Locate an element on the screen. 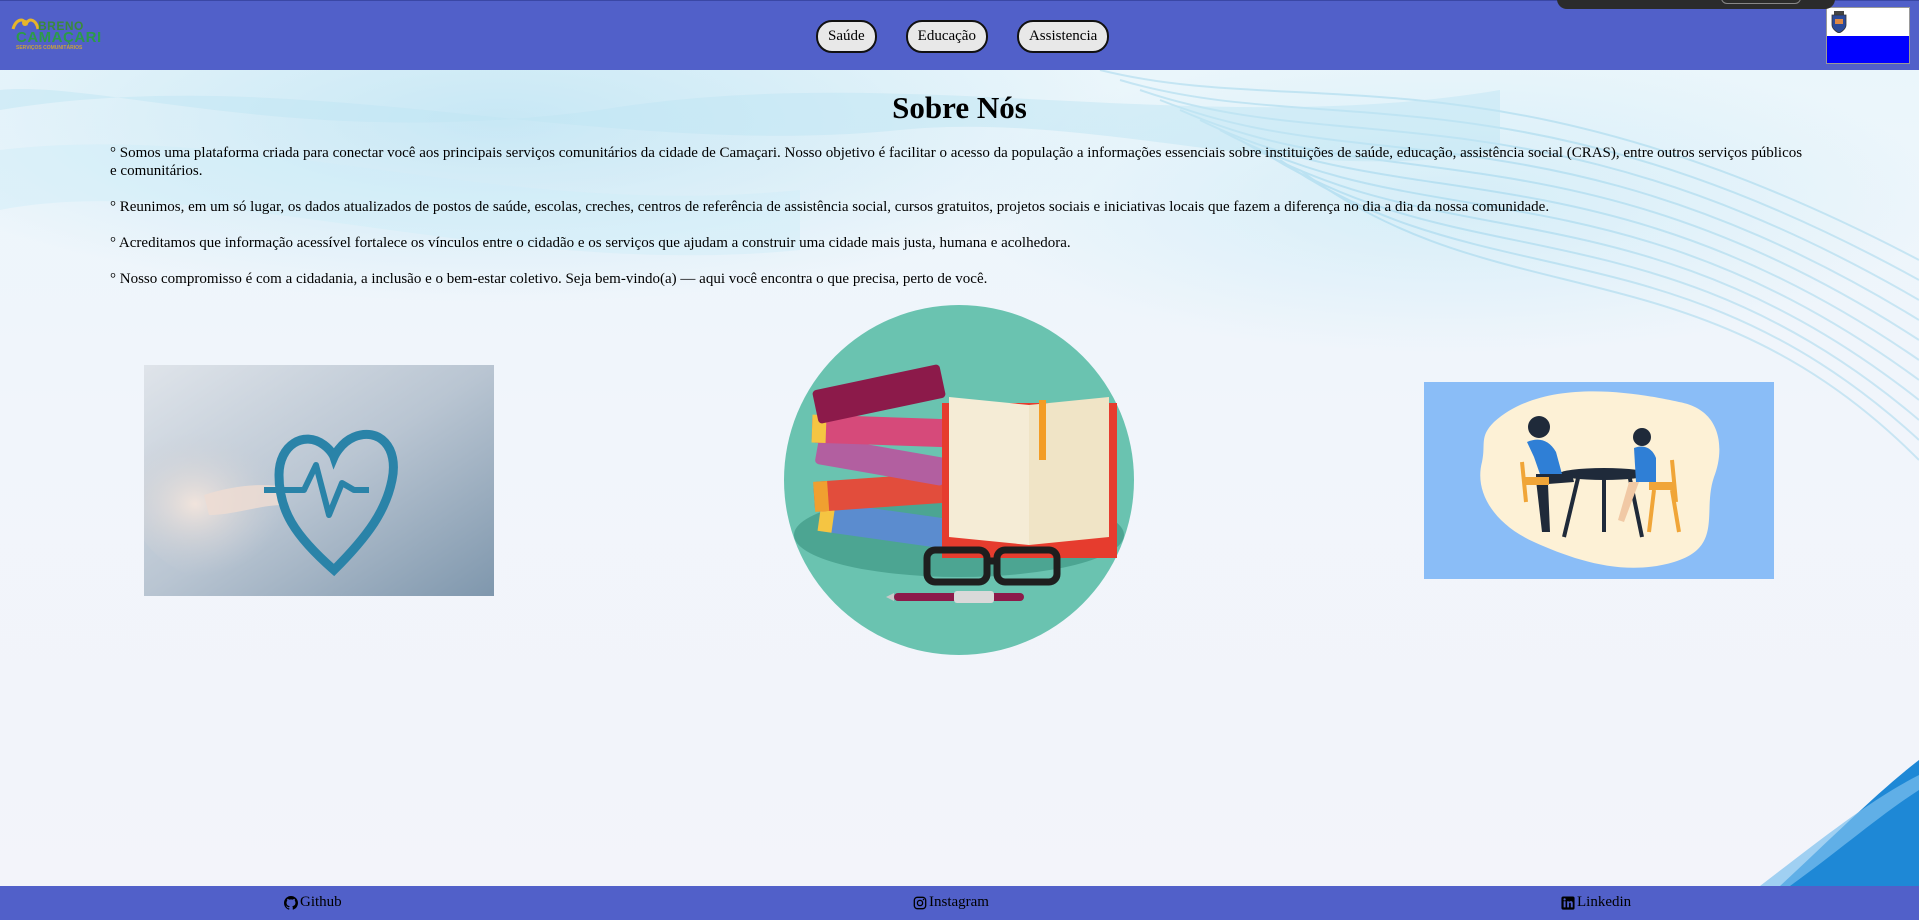  site-logo: BRENO CAMAÇARI SERVIÇOS COMUNITÁRIOS is located at coordinates (55, 34).